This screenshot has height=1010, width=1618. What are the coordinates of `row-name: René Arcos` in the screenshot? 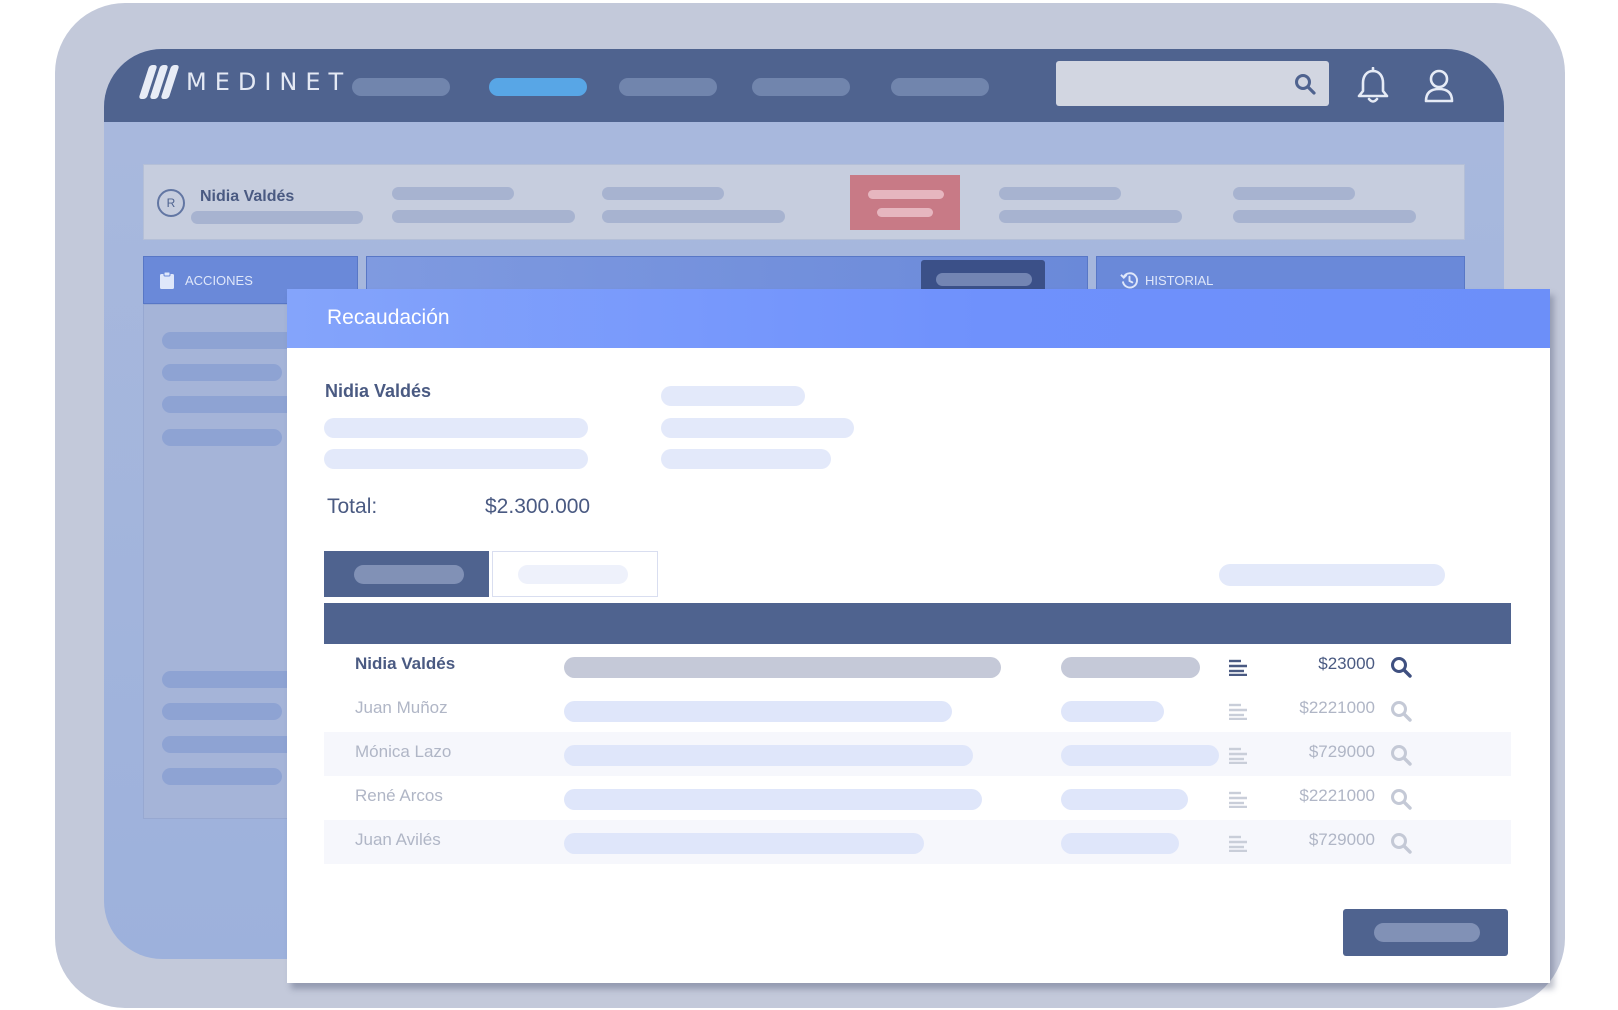 It's located at (399, 795).